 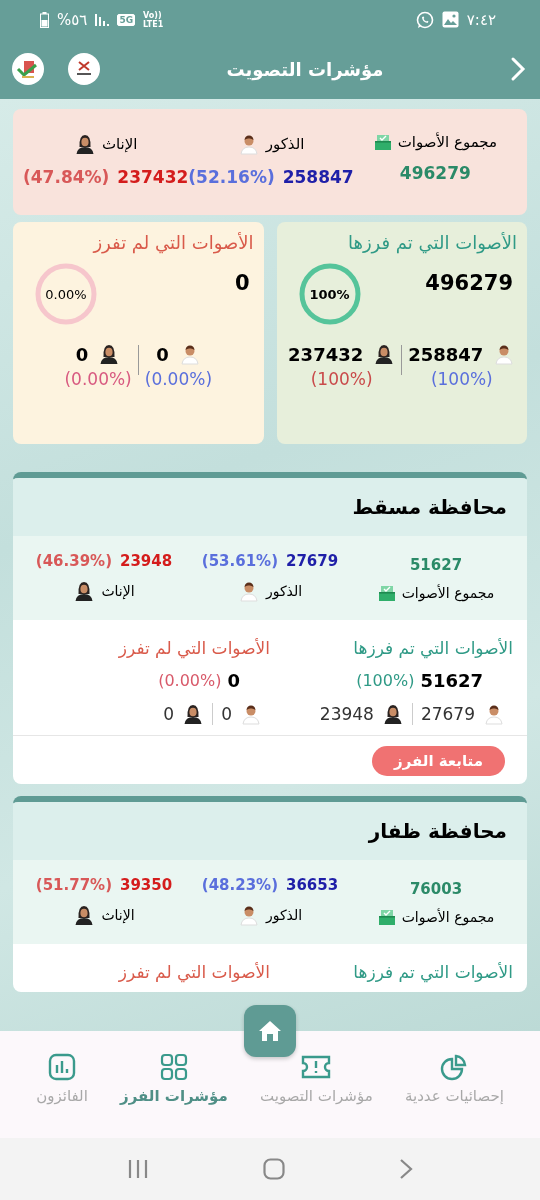 I want to click on pie-chart-icon, so click(x=454, y=1067).